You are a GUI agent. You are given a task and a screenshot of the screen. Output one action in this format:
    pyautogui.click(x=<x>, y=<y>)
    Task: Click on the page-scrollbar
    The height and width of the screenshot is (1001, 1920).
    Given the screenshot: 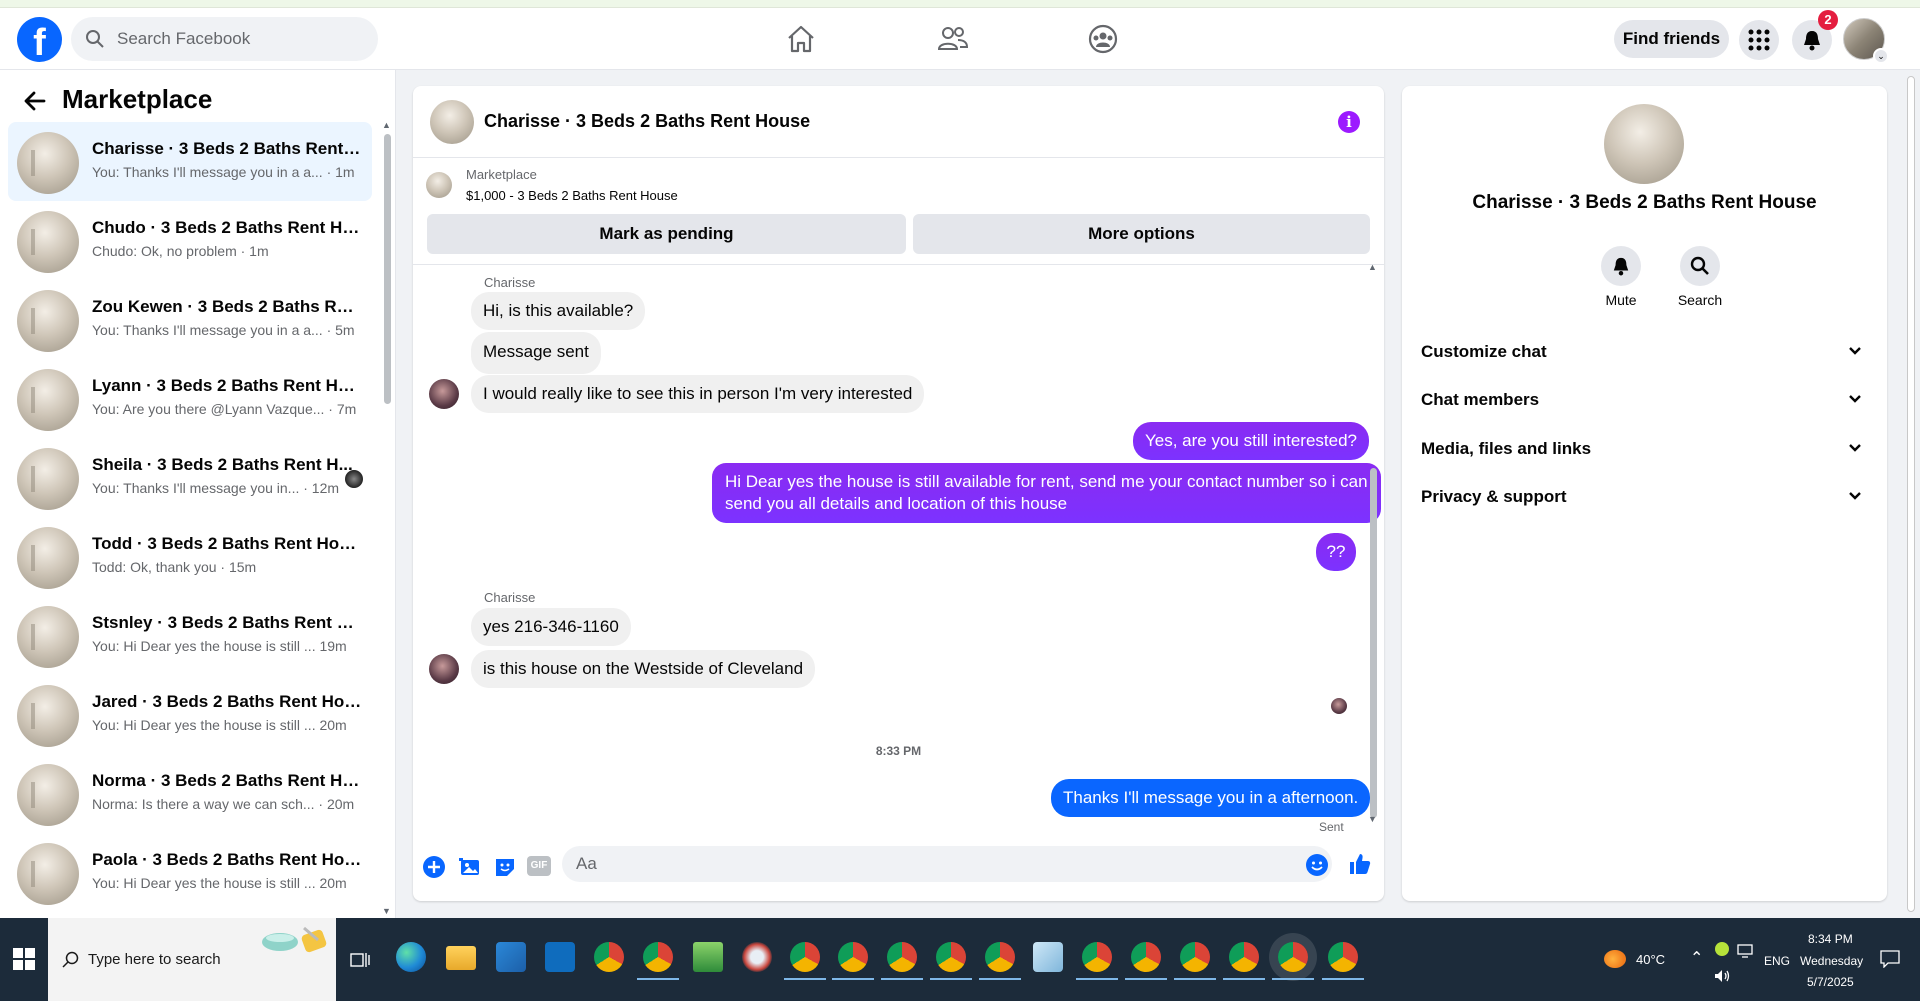 What is the action you would take?
    pyautogui.click(x=1911, y=494)
    